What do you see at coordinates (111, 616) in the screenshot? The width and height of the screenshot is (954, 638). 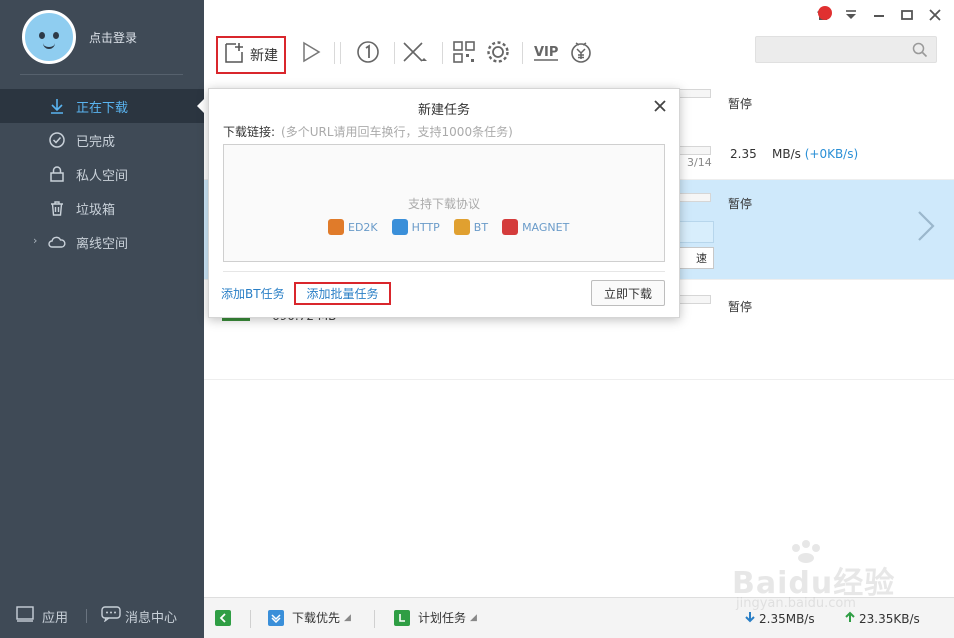 I see `chat-bubble-icon` at bounding box center [111, 616].